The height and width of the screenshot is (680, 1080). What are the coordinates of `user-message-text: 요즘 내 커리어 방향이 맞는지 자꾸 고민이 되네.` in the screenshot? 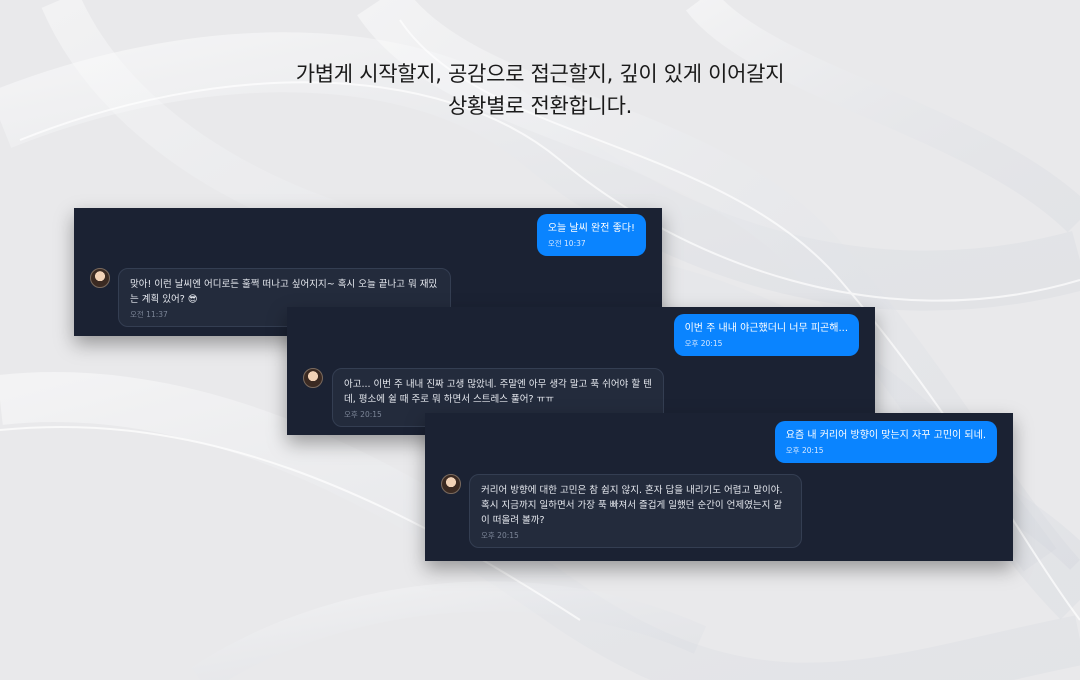 It's located at (885, 435).